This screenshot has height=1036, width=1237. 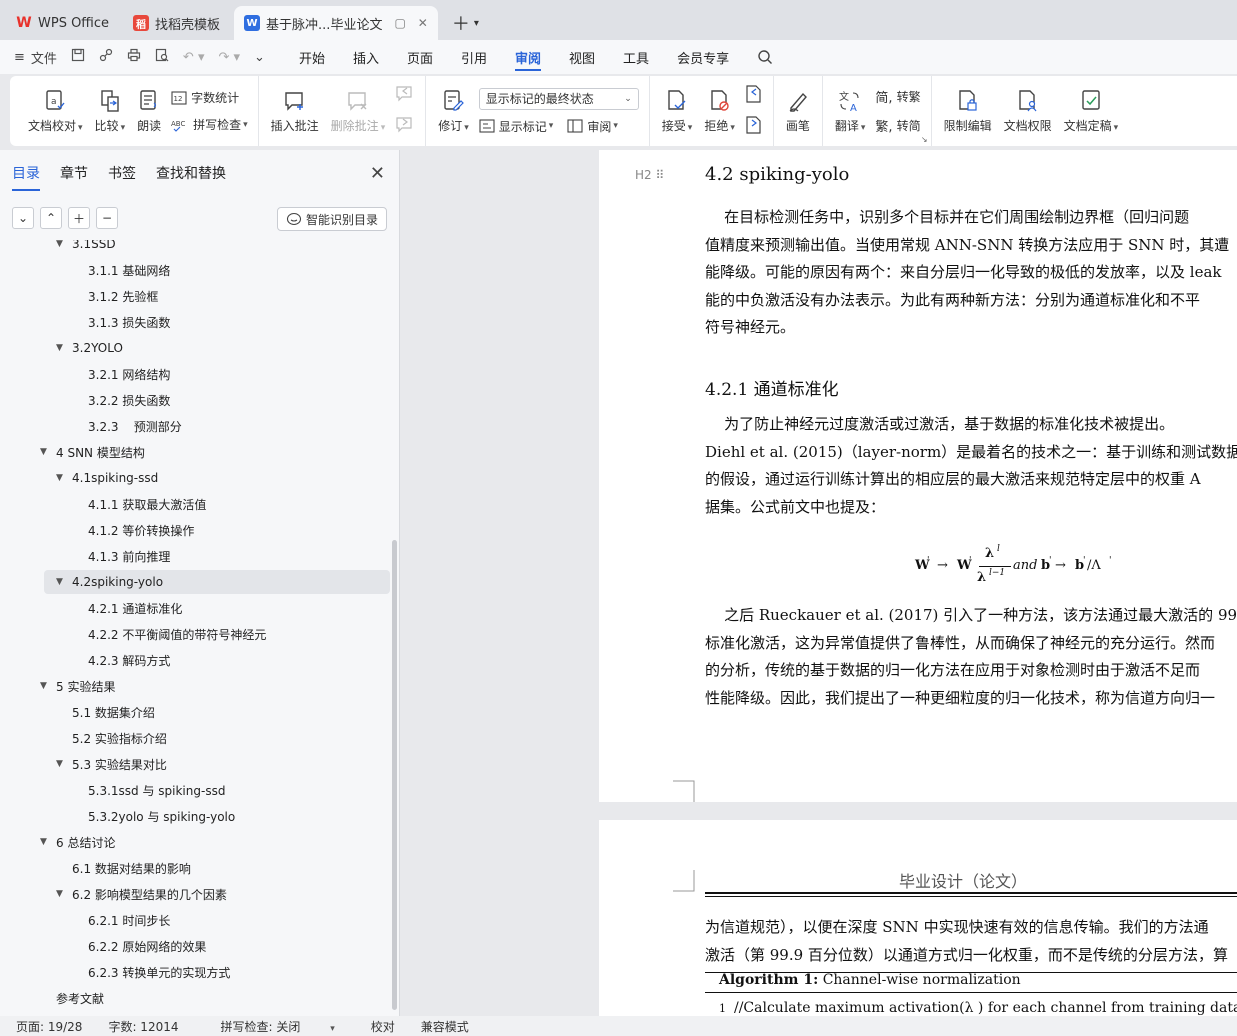 I want to click on tab-home: 开始, so click(x=312, y=57).